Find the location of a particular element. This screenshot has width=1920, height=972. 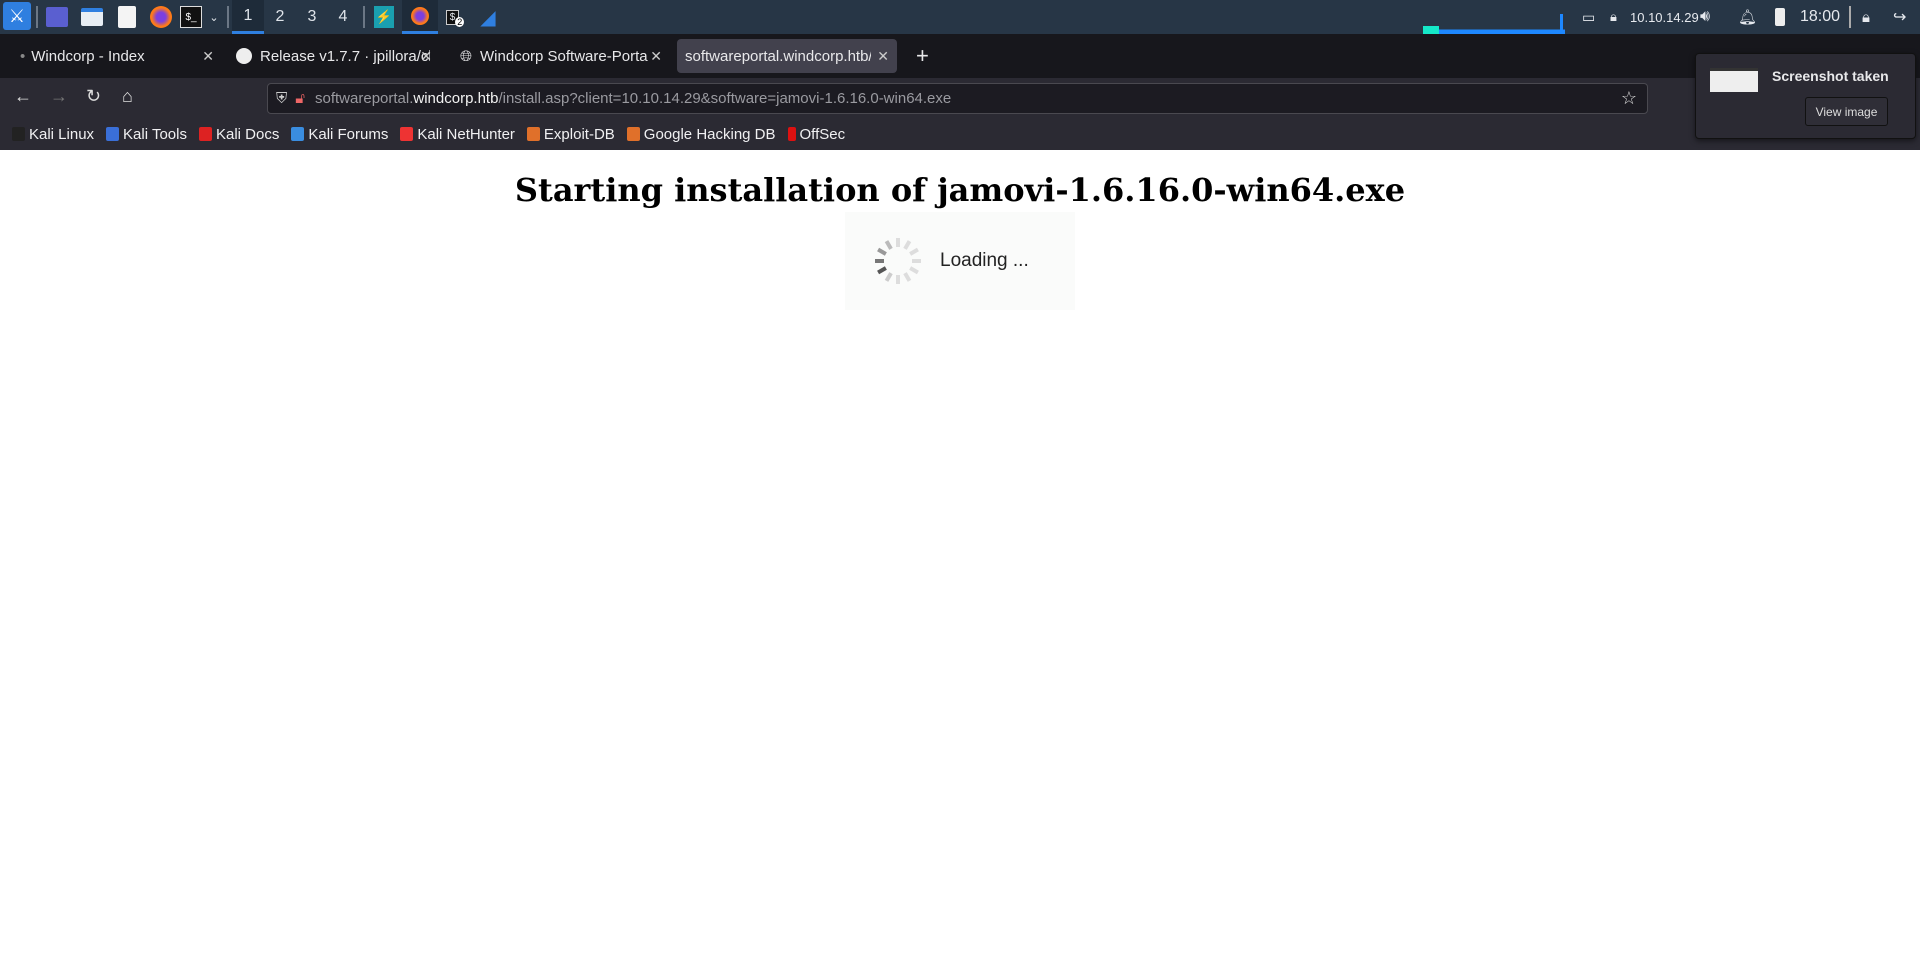

bookmark-exploit-db: Exploit-DB is located at coordinates (570, 134).